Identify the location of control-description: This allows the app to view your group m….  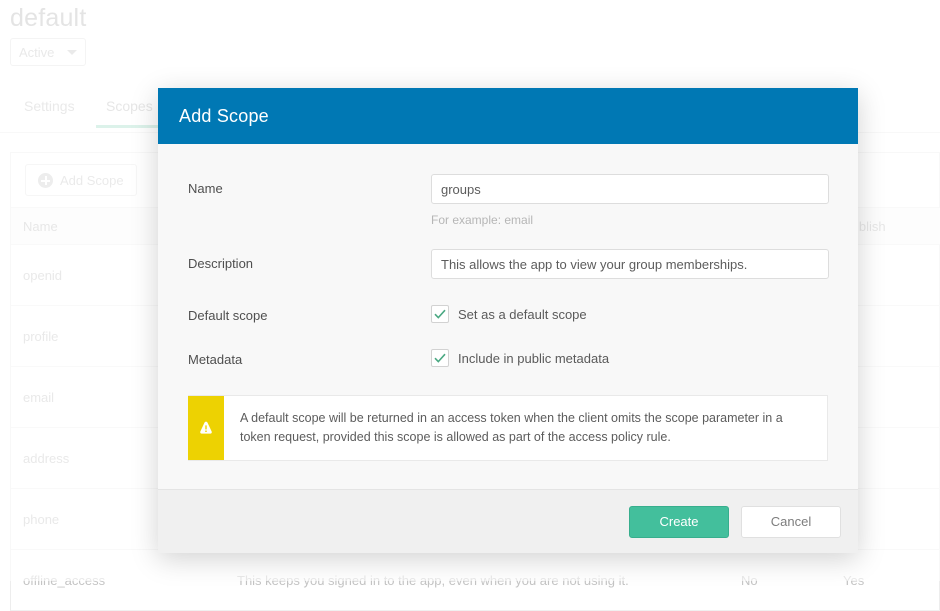
(630, 264).